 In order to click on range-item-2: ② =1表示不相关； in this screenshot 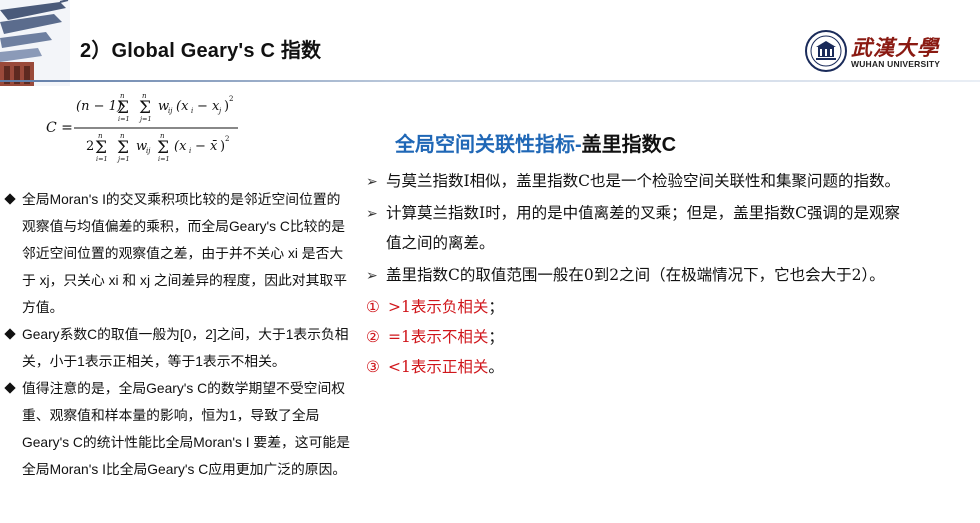, I will do `click(435, 337)`.